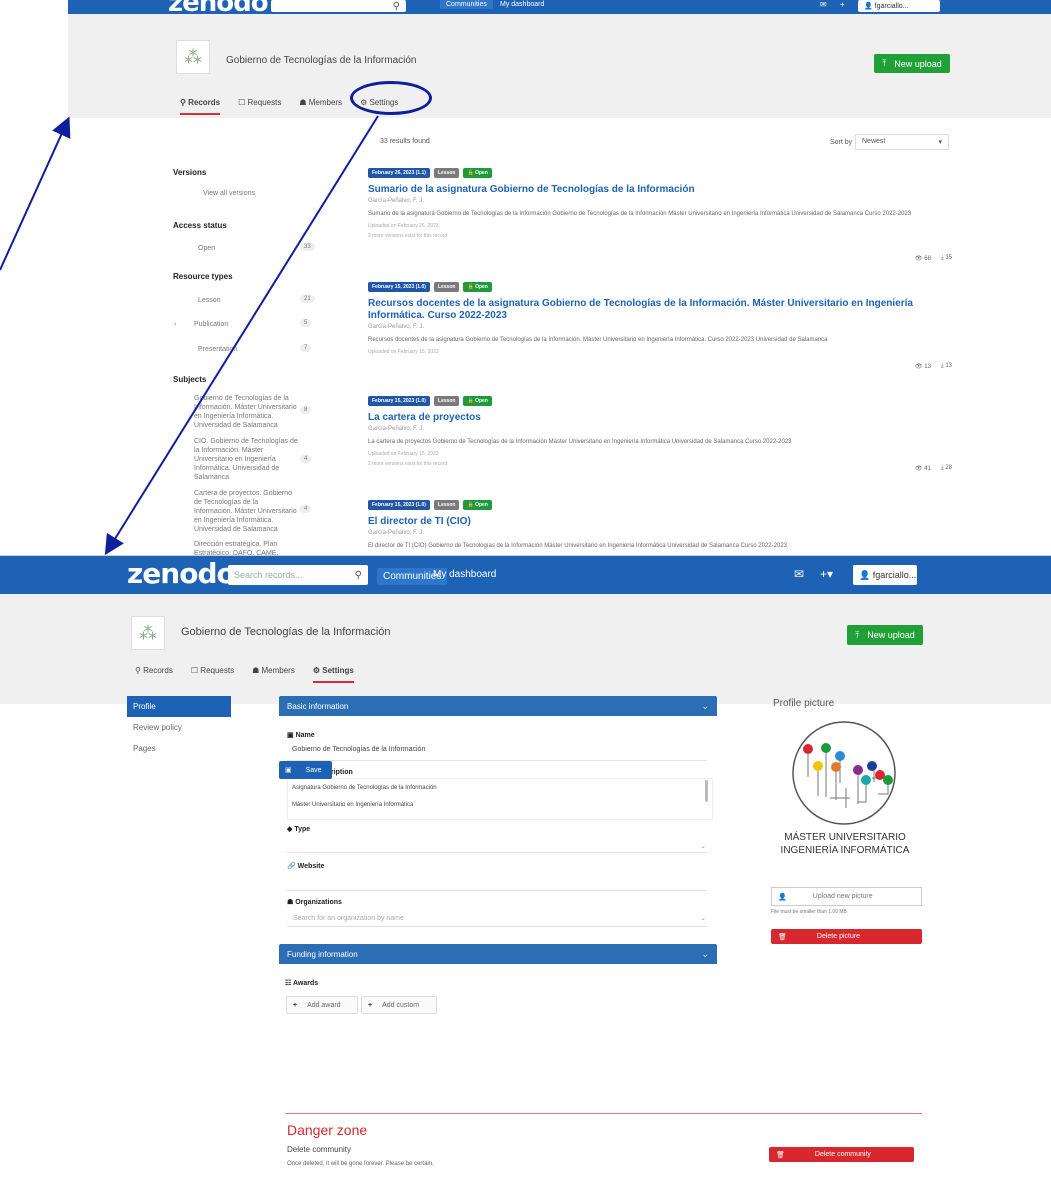  I want to click on annotation-arrows, so click(189, 335).